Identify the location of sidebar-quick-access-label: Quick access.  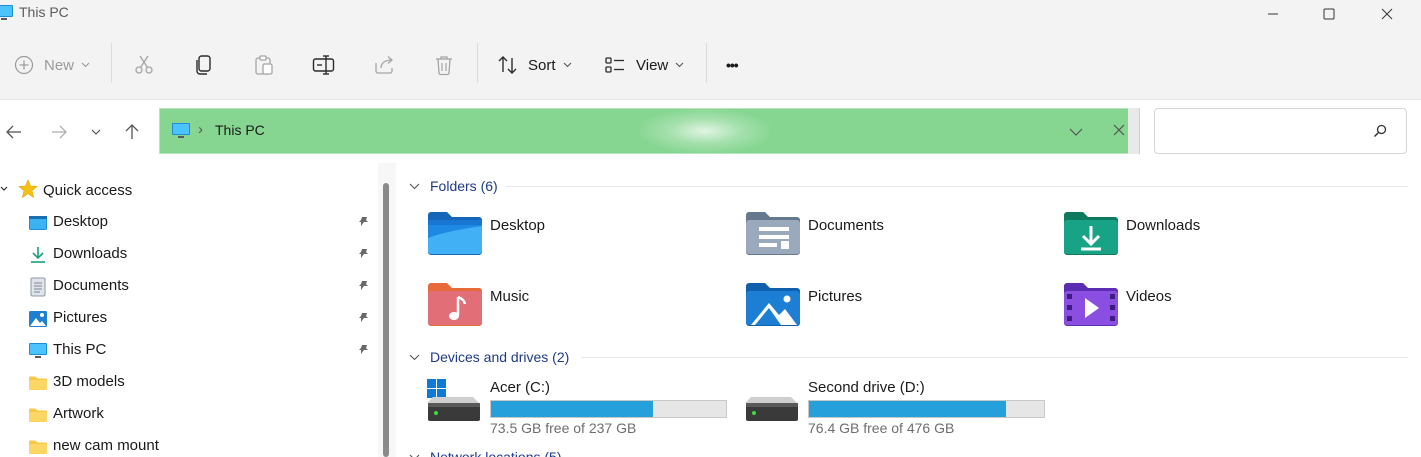
(88, 190).